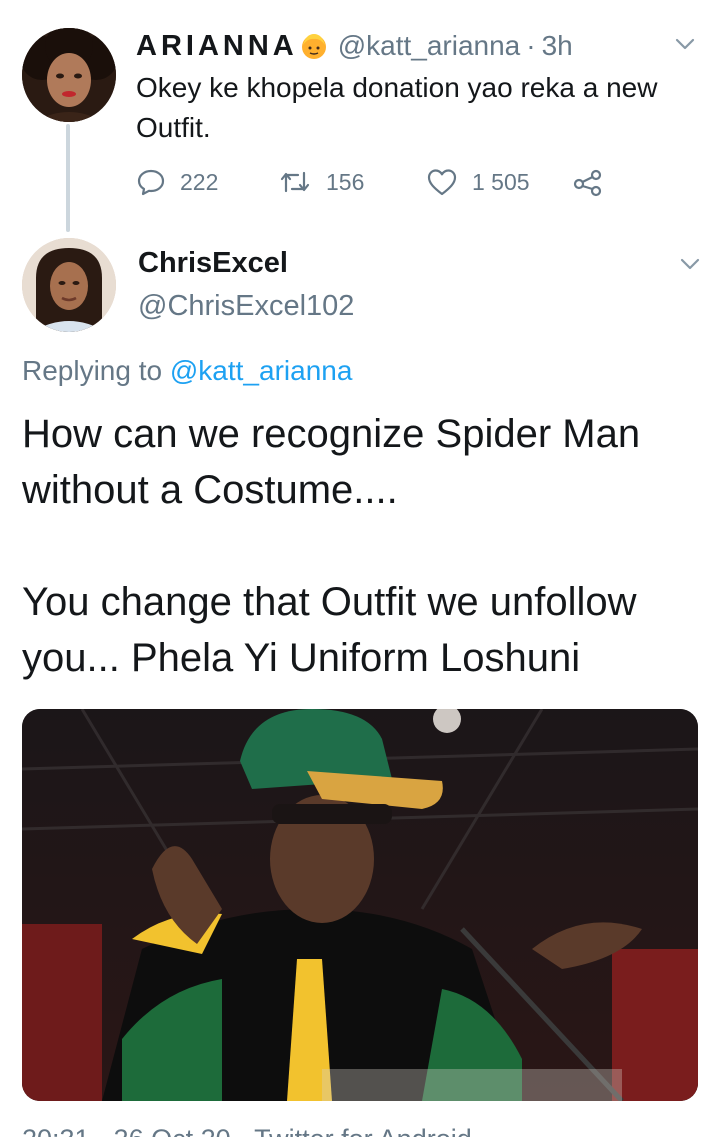 Image resolution: width=720 pixels, height=1137 pixels. I want to click on retweet-icon, so click(295, 182).